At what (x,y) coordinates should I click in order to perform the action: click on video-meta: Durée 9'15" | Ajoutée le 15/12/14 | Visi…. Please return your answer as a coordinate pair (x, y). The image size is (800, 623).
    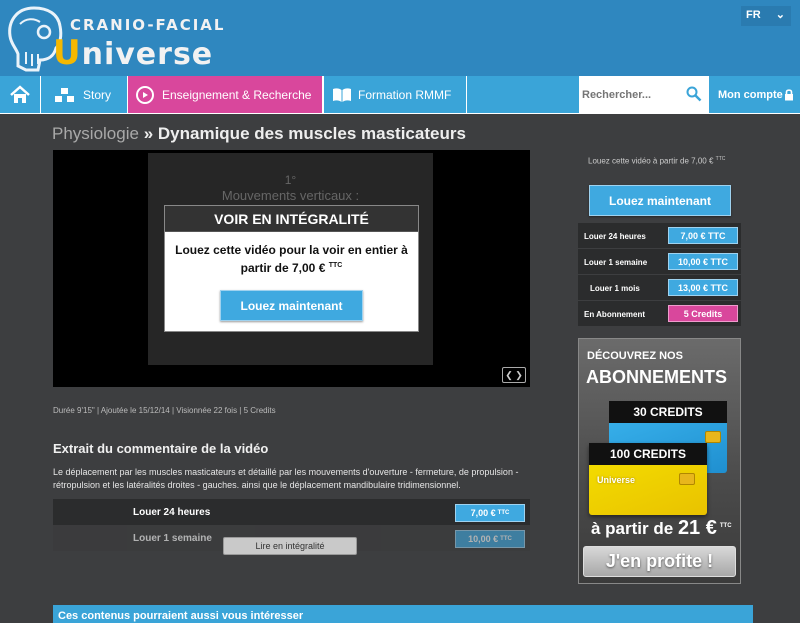
    Looking at the image, I should click on (164, 410).